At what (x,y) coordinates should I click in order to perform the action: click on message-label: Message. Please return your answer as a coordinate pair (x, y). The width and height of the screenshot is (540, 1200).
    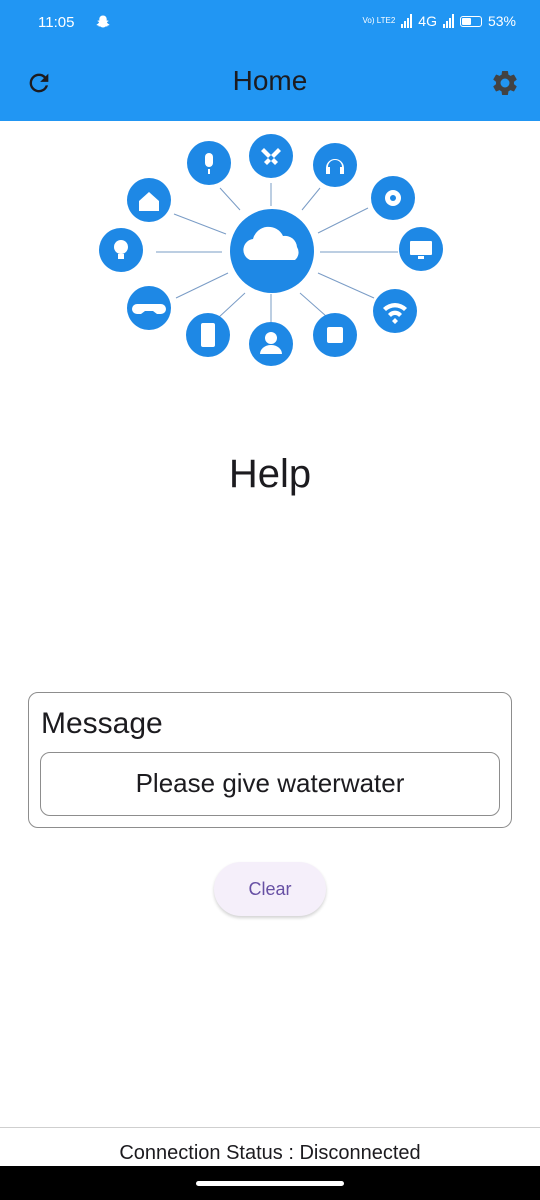
    Looking at the image, I should click on (102, 723).